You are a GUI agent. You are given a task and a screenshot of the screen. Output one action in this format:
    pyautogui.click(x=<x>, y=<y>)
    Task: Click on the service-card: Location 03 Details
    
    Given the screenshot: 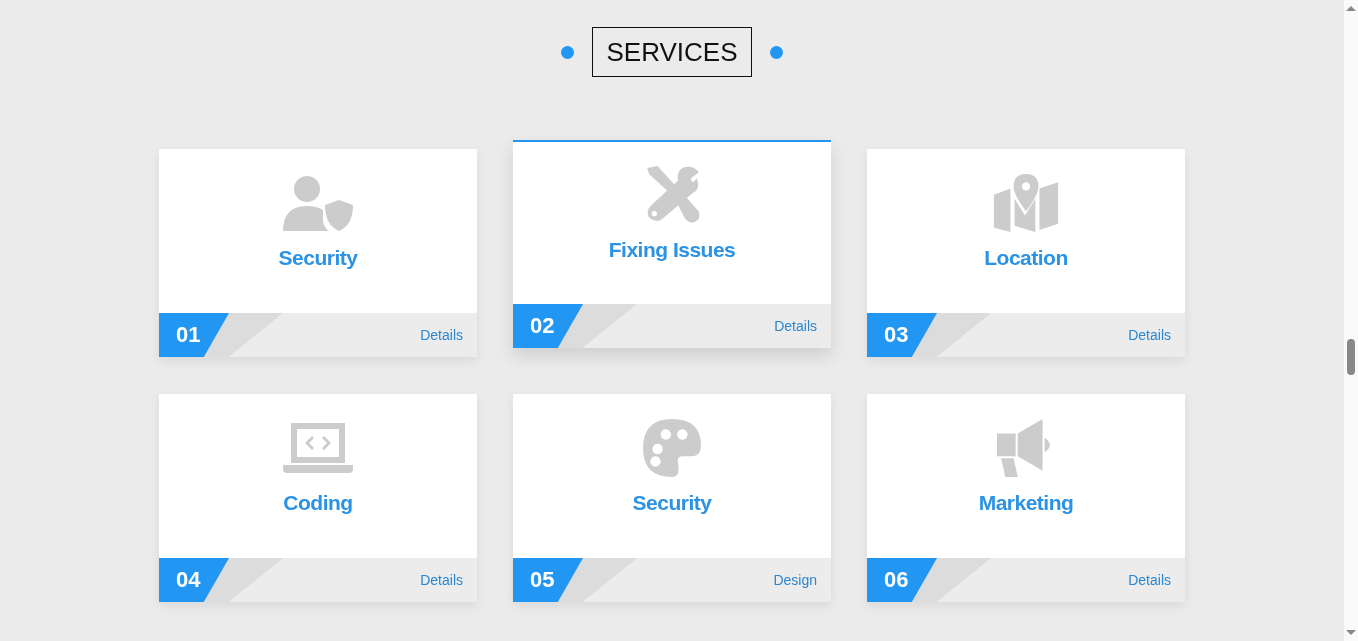 What is the action you would take?
    pyautogui.click(x=1026, y=253)
    